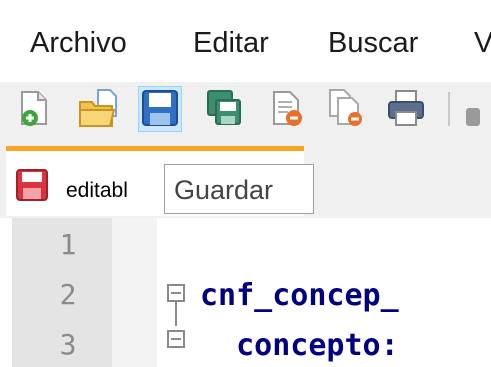  Describe the element at coordinates (78, 43) in the screenshot. I see `menu-archivo: Archivo` at that location.